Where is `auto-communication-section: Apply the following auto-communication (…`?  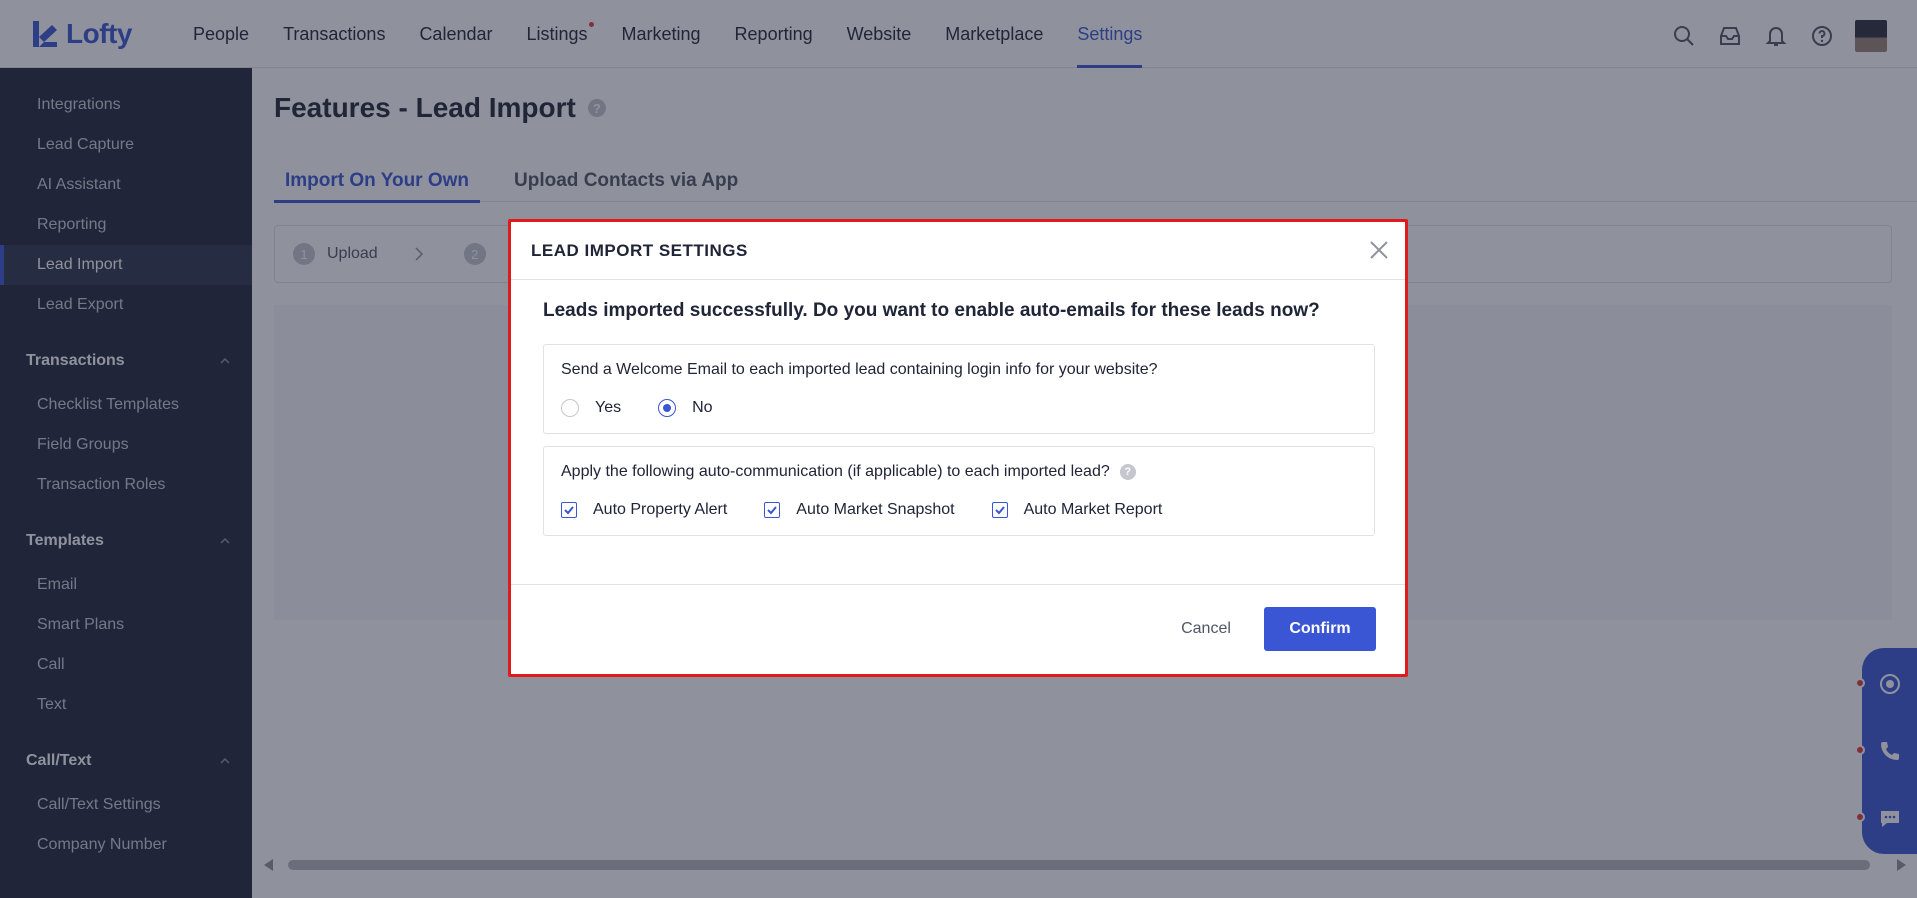 auto-communication-section: Apply the following auto-communication (… is located at coordinates (959, 491).